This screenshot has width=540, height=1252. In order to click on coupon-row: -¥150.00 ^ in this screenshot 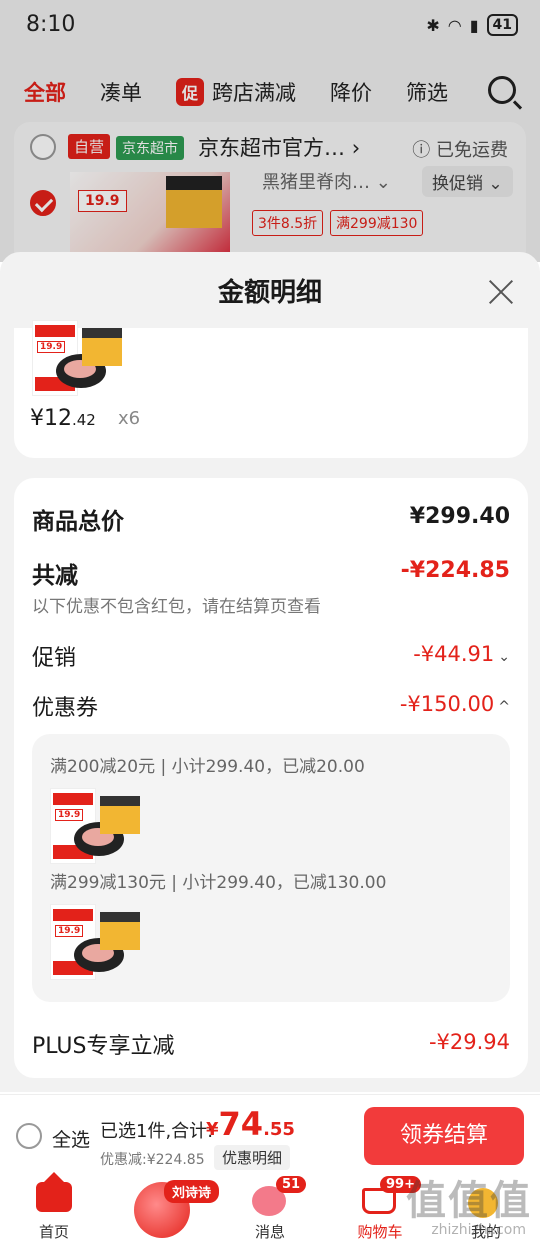, I will do `click(455, 704)`.